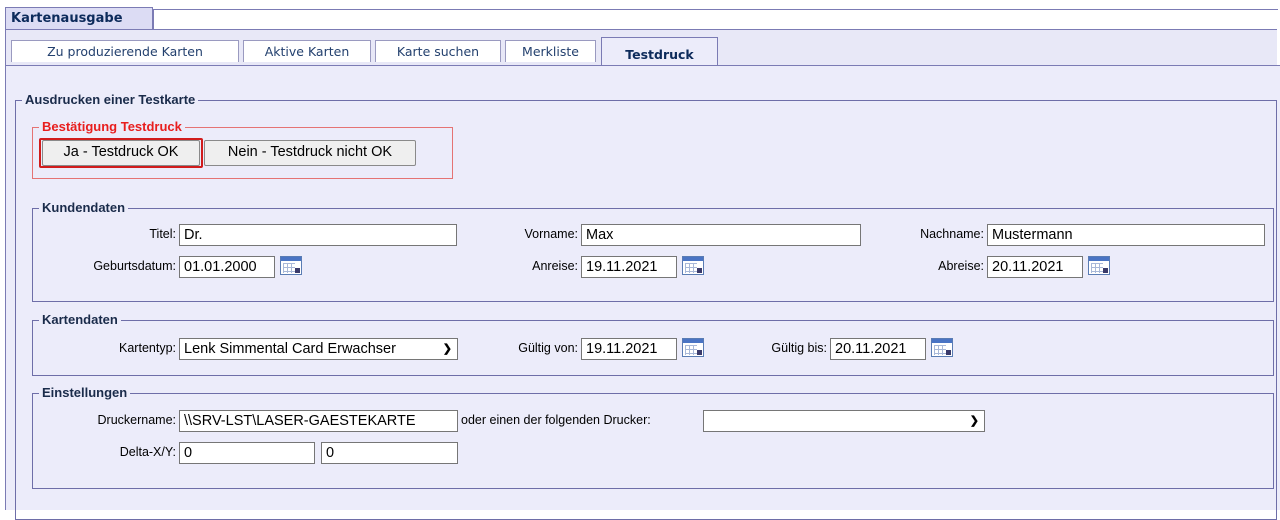 Image resolution: width=1280 pixels, height=520 pixels. Describe the element at coordinates (290, 349) in the screenshot. I see `kartentyp-value: Lenk Simmental Card Erwachser` at that location.